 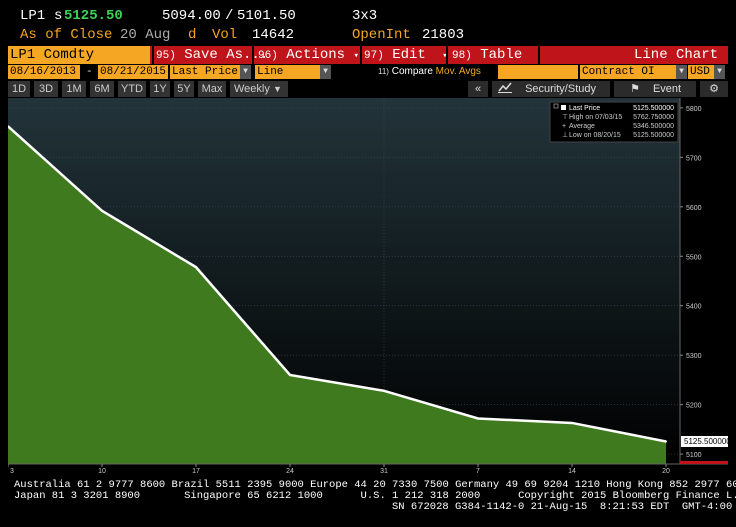 I want to click on table-button: 98) Table, so click(x=487, y=55).